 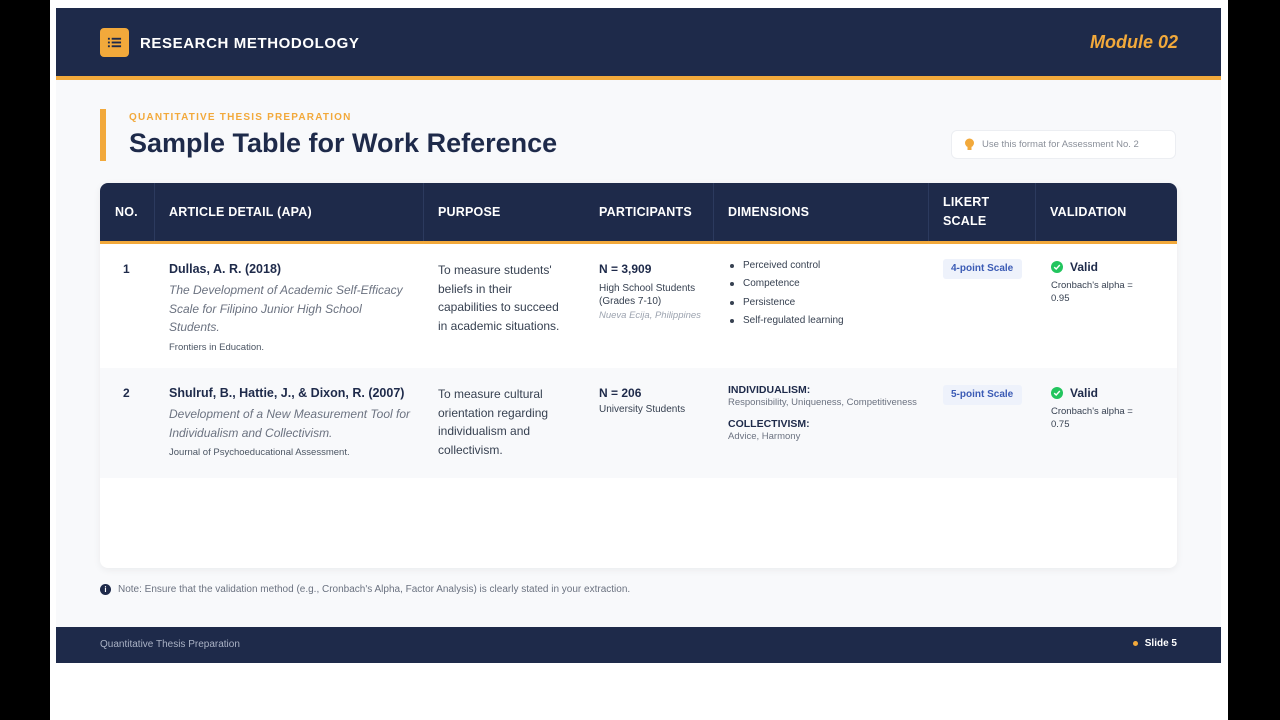 I want to click on dimension-item: Competence, so click(x=823, y=284).